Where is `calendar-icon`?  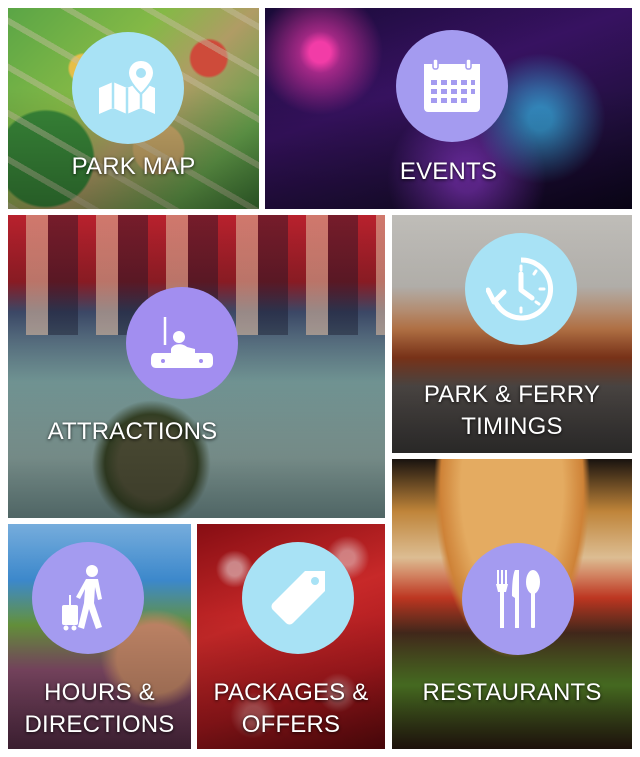
calendar-icon is located at coordinates (452, 86).